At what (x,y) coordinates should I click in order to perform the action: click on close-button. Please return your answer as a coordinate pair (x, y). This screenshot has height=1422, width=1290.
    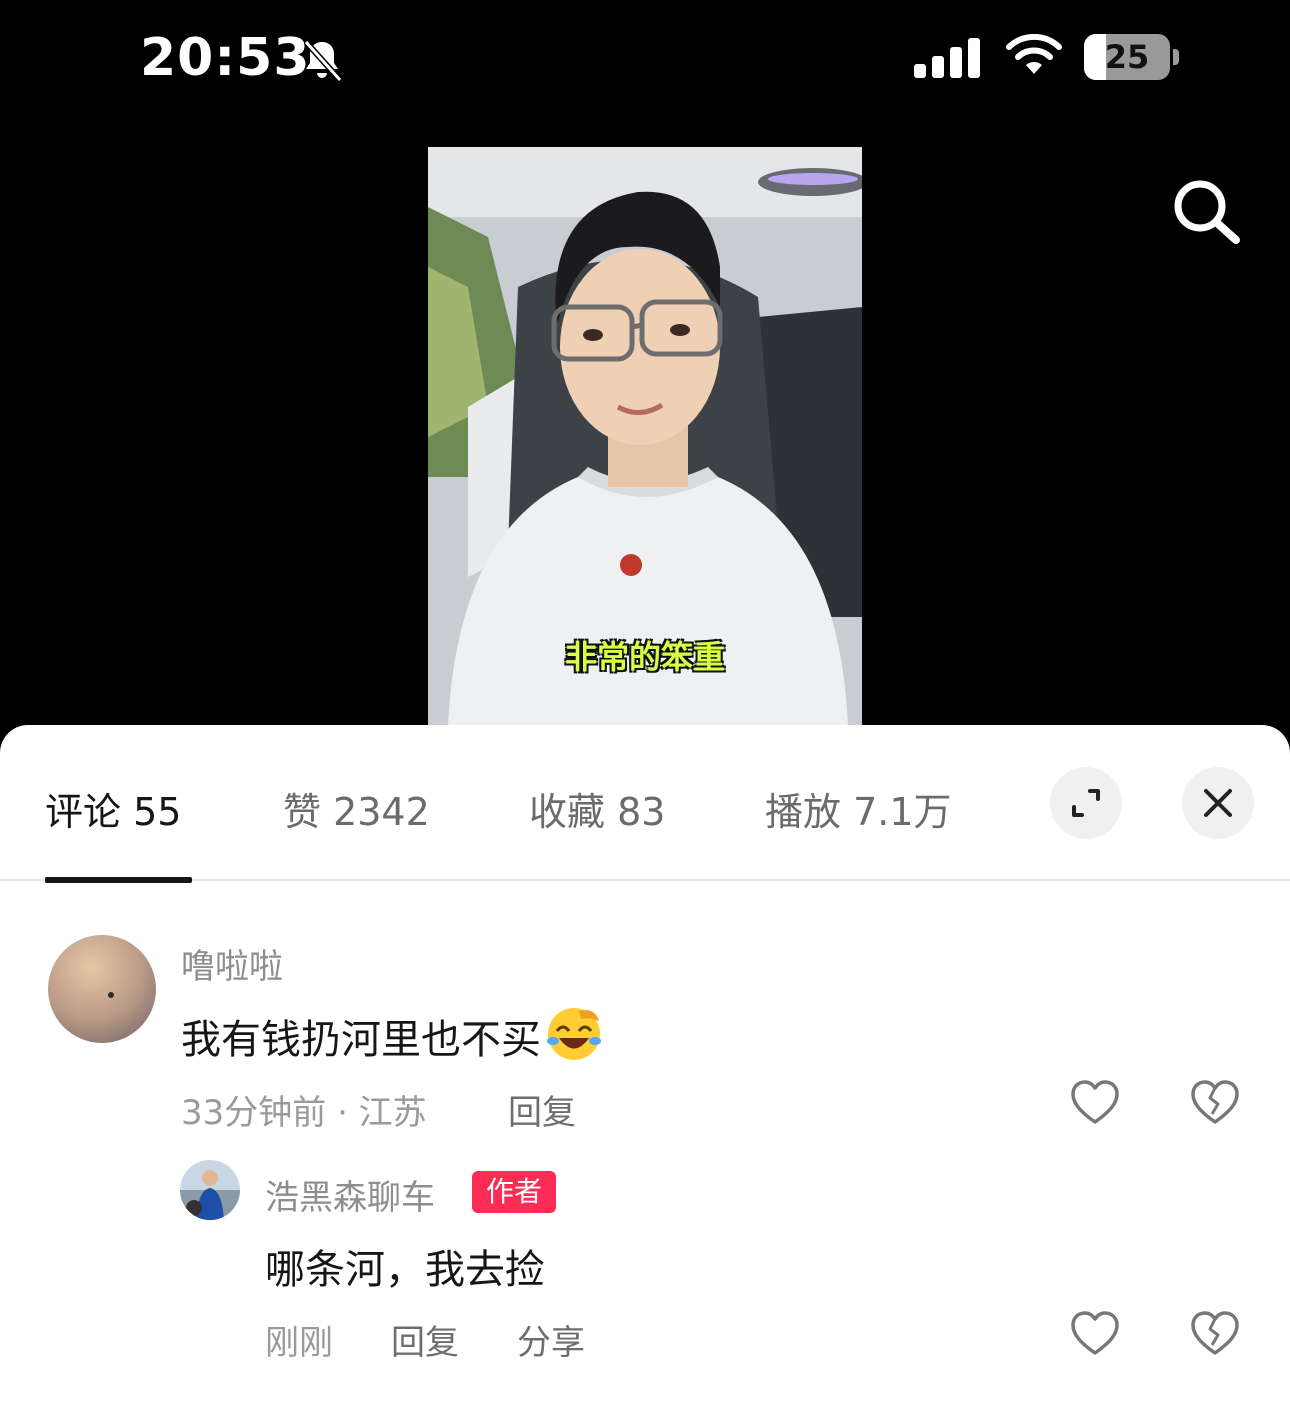
    Looking at the image, I should click on (1218, 803).